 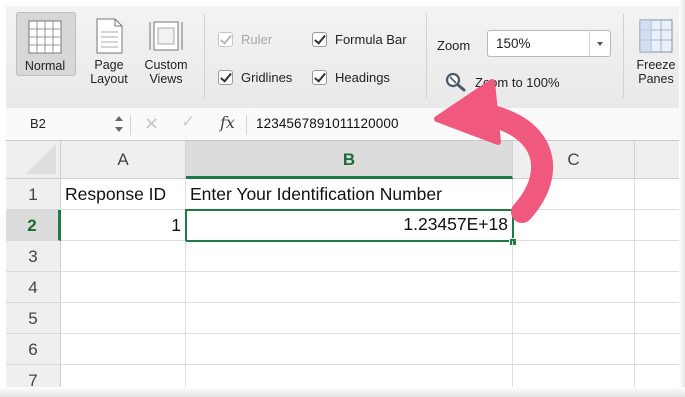 What do you see at coordinates (657, 287) in the screenshot?
I see `cell-d4` at bounding box center [657, 287].